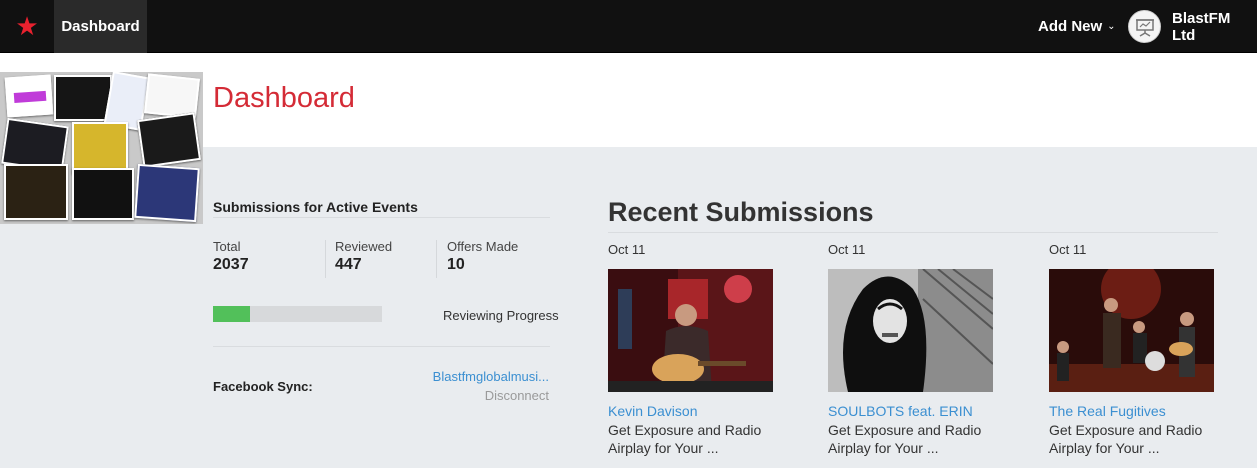  Describe the element at coordinates (698, 411) in the screenshot. I see `submission-artist-link: Kevin Davison` at that location.